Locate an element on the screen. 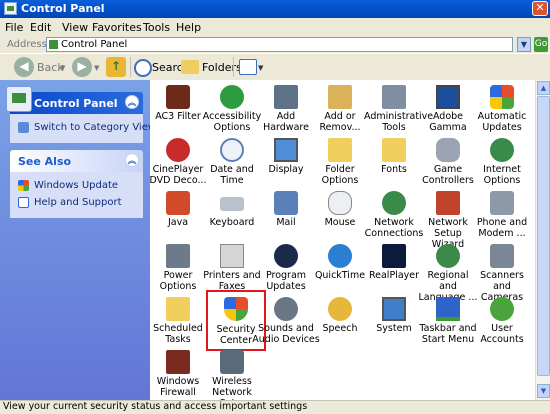  internet-options-item: Internet Options is located at coordinates (502, 162).